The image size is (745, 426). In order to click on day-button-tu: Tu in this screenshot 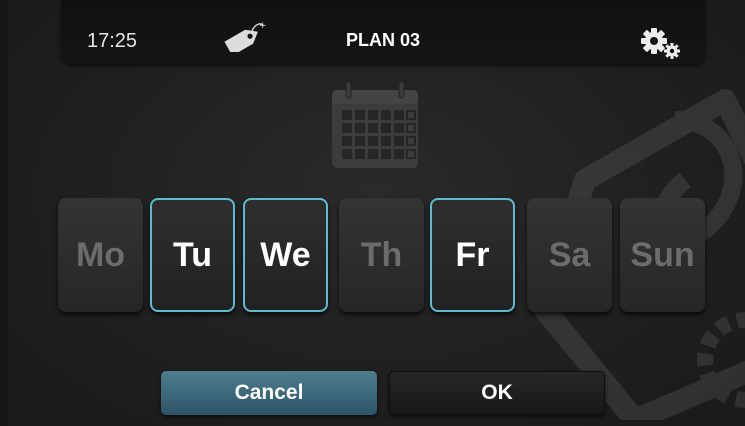, I will do `click(192, 255)`.